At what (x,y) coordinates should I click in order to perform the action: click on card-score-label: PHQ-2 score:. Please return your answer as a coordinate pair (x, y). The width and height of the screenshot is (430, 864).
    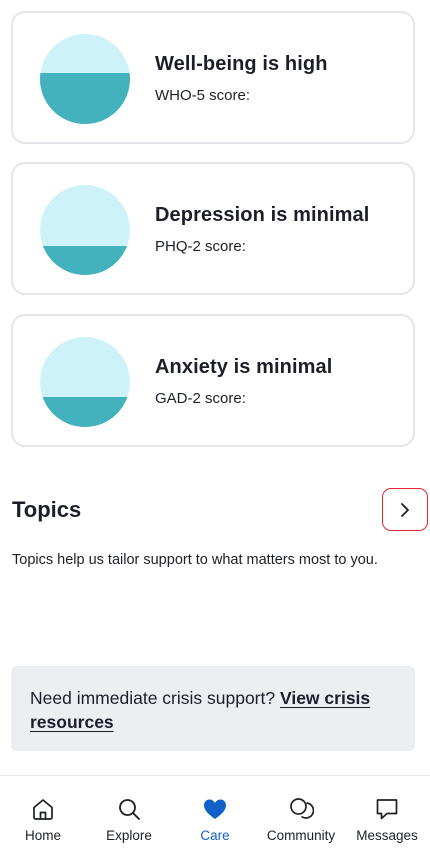
    Looking at the image, I should click on (200, 246).